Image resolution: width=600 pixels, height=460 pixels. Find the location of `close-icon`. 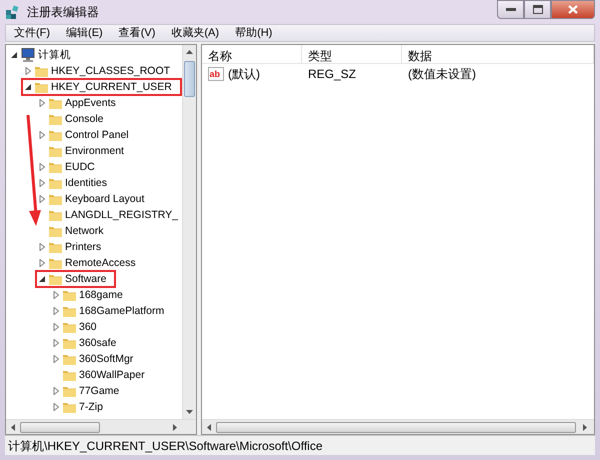

close-icon is located at coordinates (573, 9).